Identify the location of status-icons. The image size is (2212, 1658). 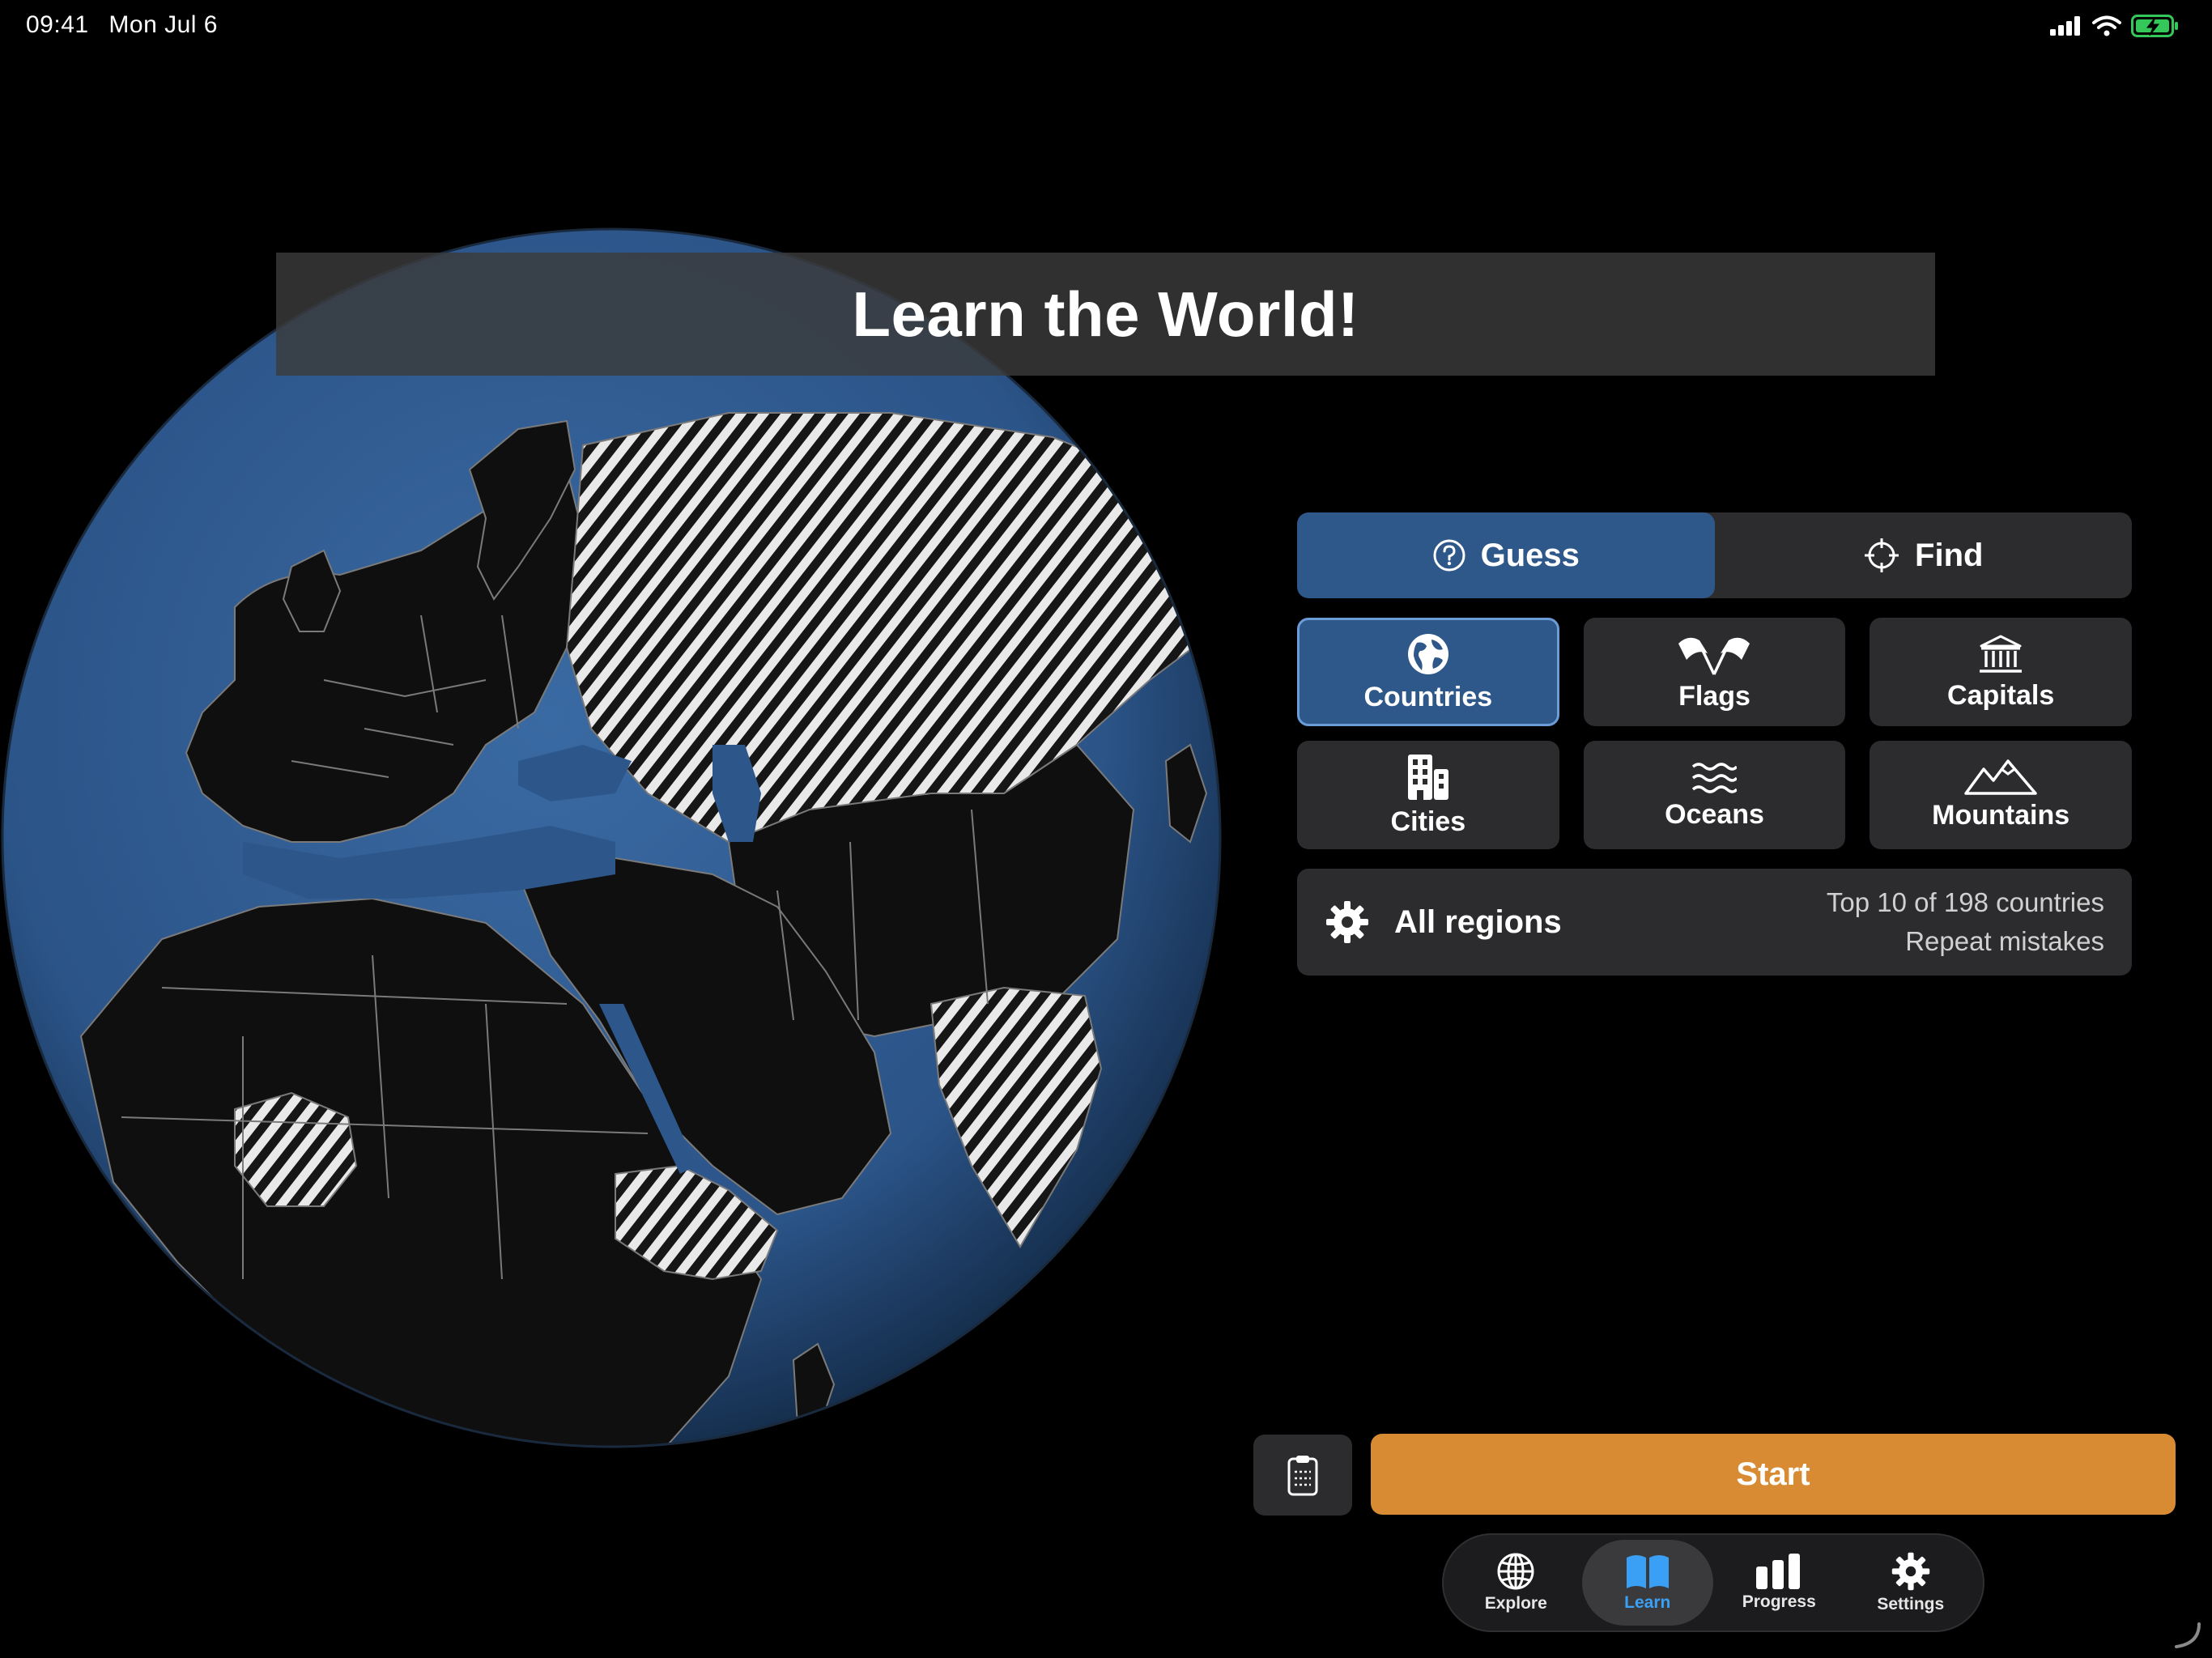
(2115, 26).